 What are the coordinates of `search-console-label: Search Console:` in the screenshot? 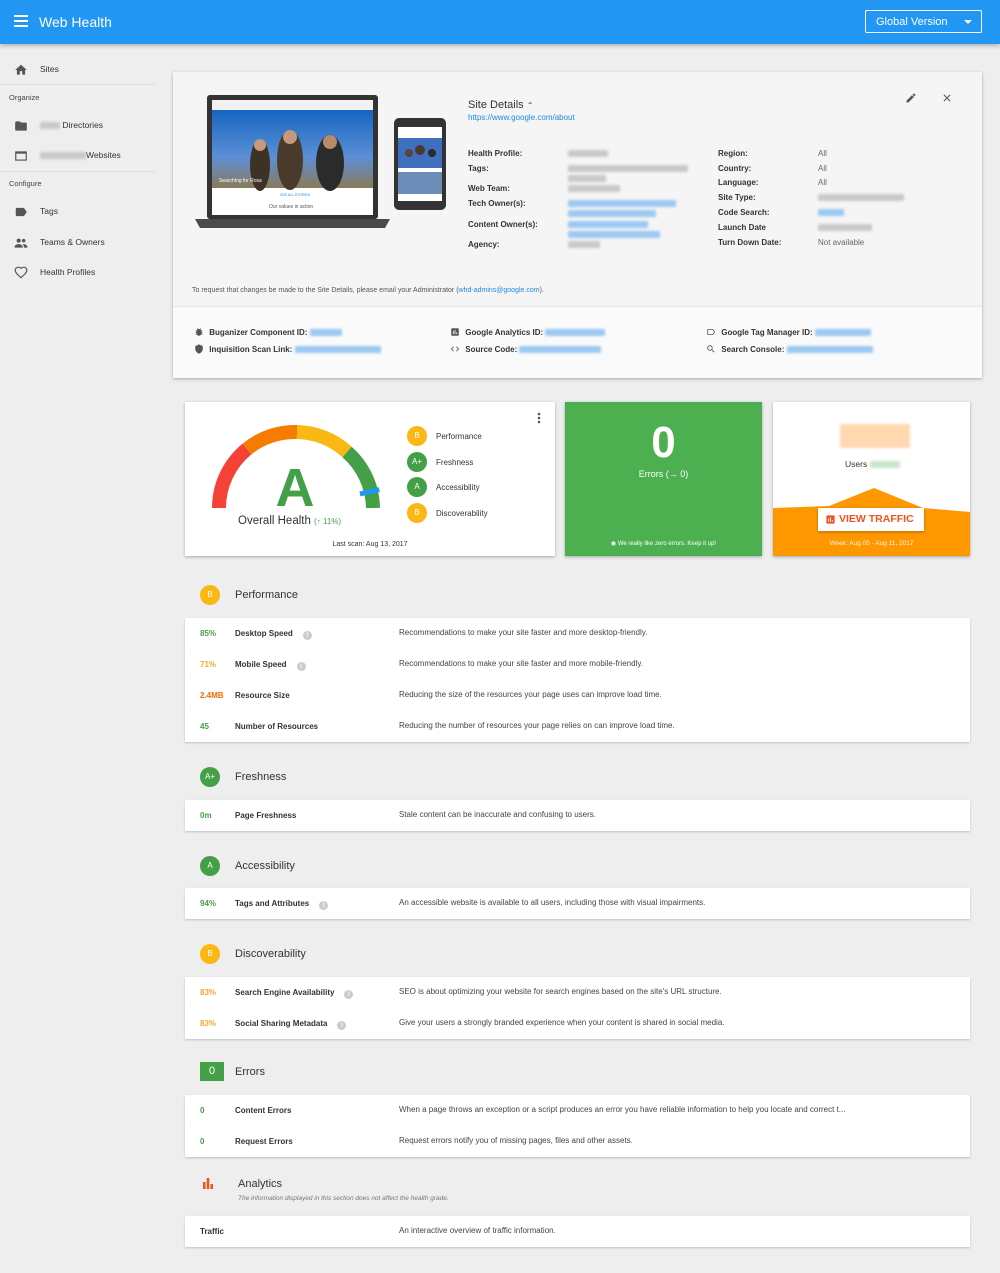 It's located at (753, 349).